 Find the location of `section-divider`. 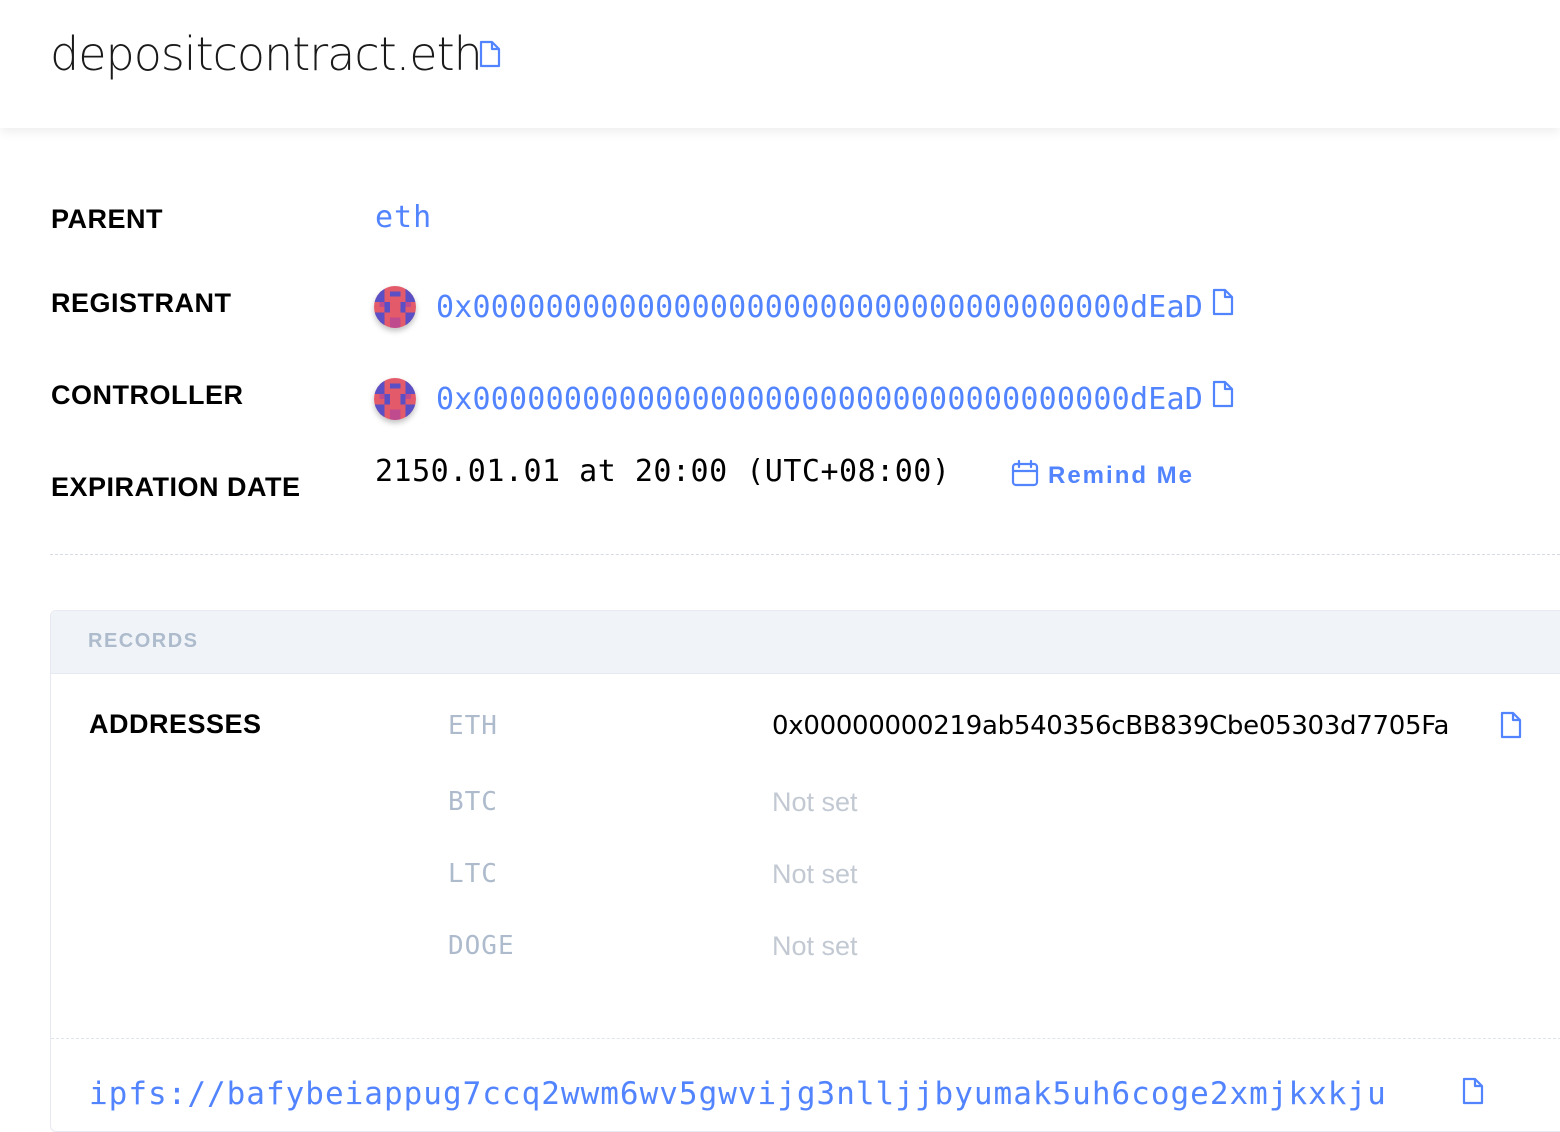

section-divider is located at coordinates (805, 554).